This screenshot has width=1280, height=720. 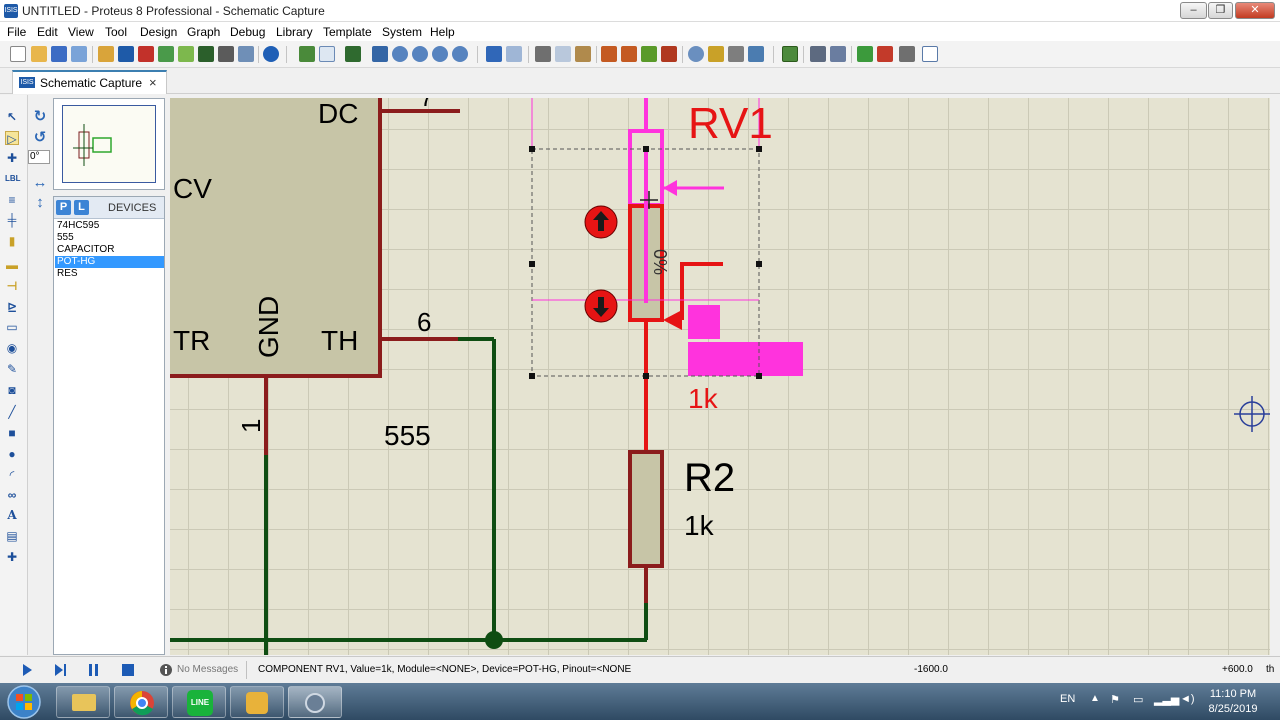 What do you see at coordinates (12, 138) in the screenshot?
I see `component-mode-icon: ▷` at bounding box center [12, 138].